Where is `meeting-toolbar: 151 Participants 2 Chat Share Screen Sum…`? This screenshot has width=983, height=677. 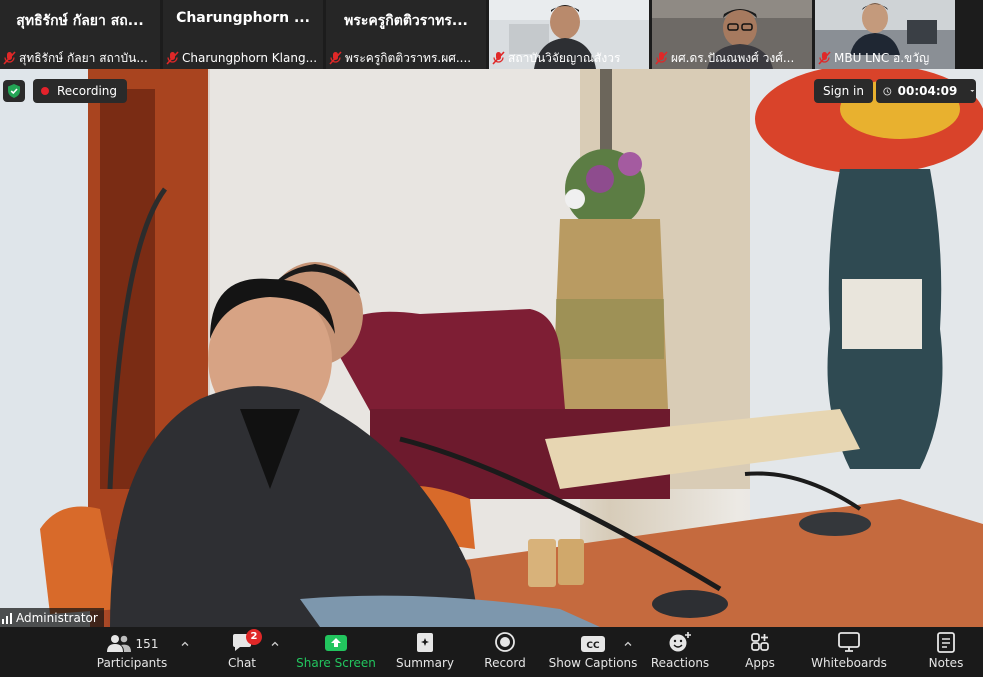
meeting-toolbar: 151 Participants 2 Chat Share Screen Sum… is located at coordinates (491, 652).